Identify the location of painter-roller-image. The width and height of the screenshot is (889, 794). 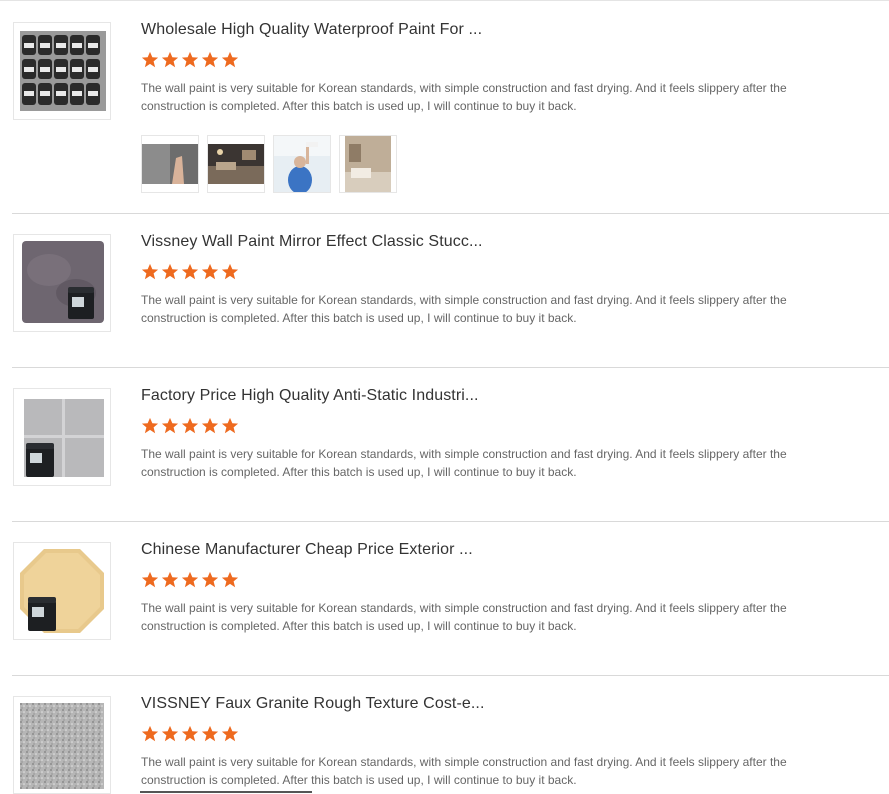
(302, 164).